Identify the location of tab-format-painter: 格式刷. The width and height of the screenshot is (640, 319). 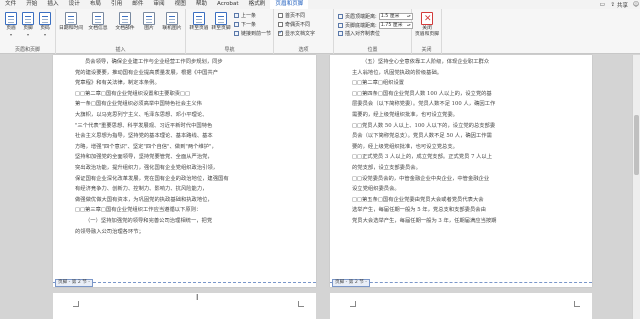
(257, 4).